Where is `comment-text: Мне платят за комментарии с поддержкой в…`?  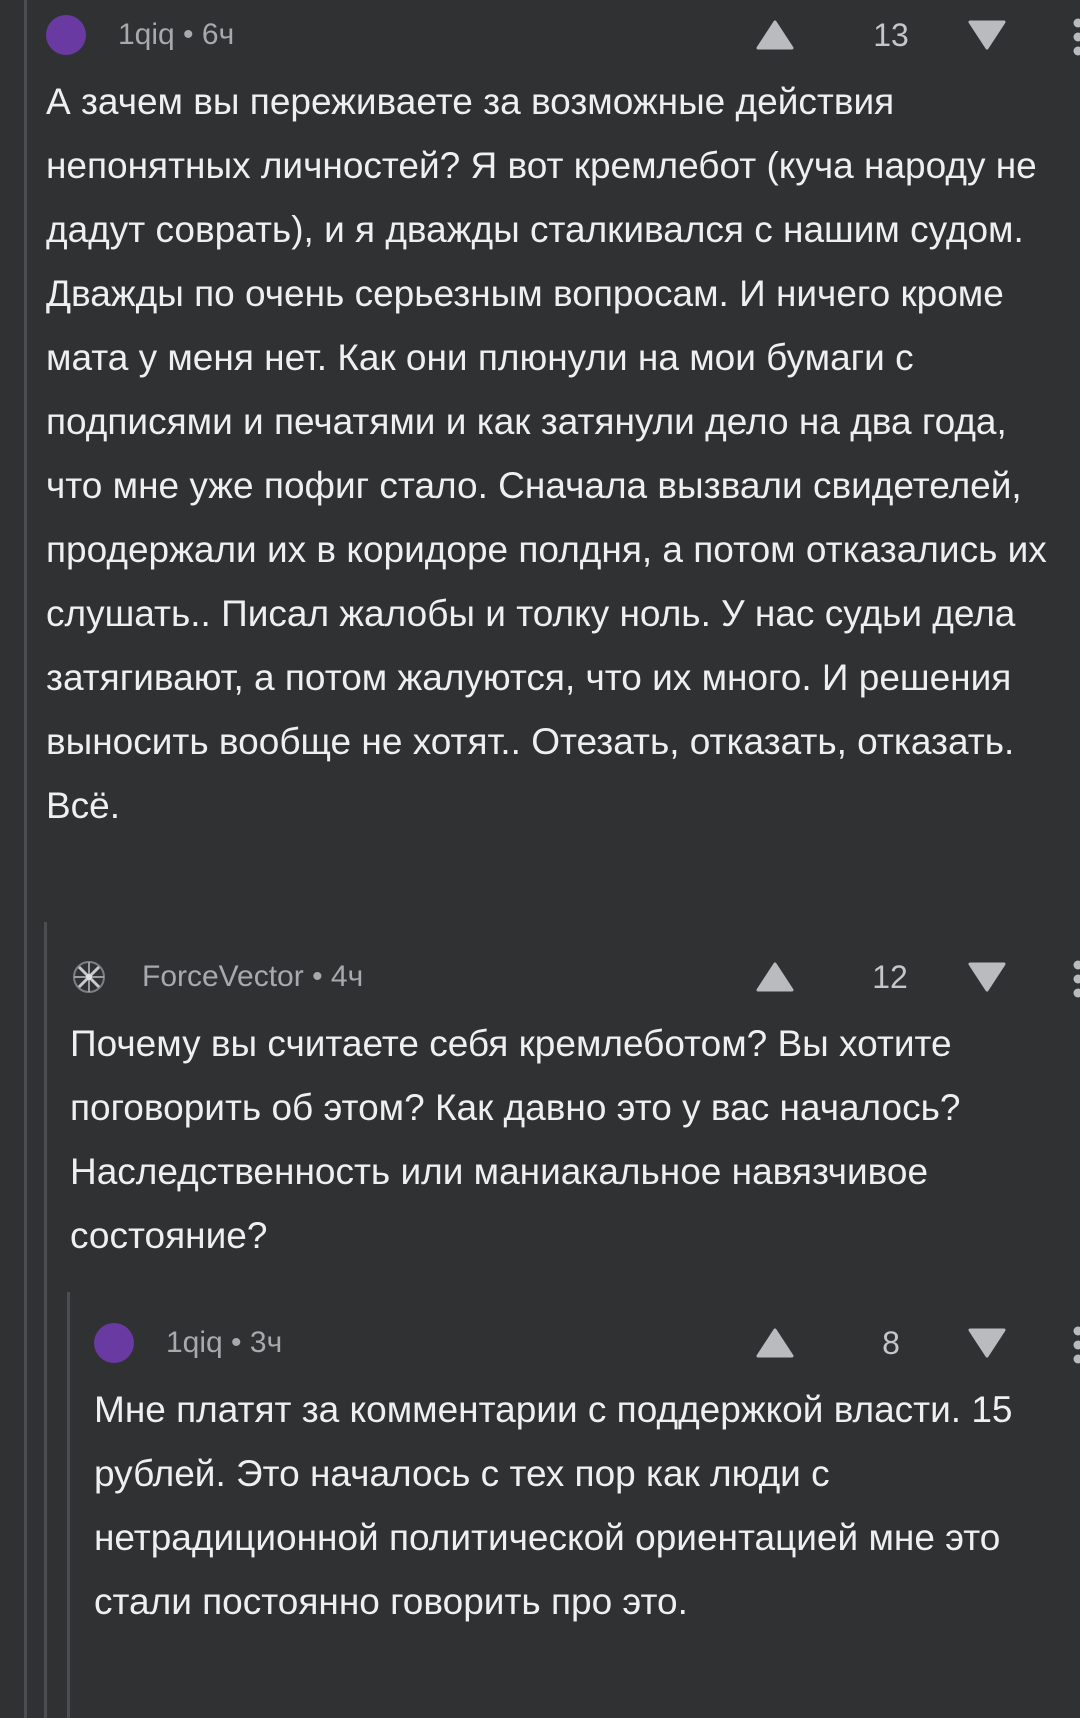 comment-text: Мне платят за комментарии с поддержкой в… is located at coordinates (553, 1505).